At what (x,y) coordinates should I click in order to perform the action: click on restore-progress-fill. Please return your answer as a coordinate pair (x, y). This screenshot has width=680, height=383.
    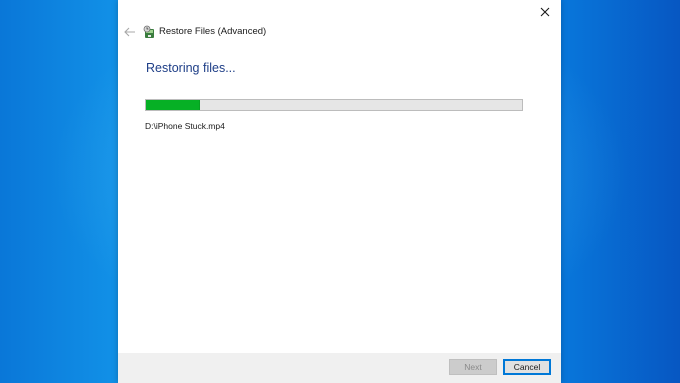
    Looking at the image, I should click on (173, 105).